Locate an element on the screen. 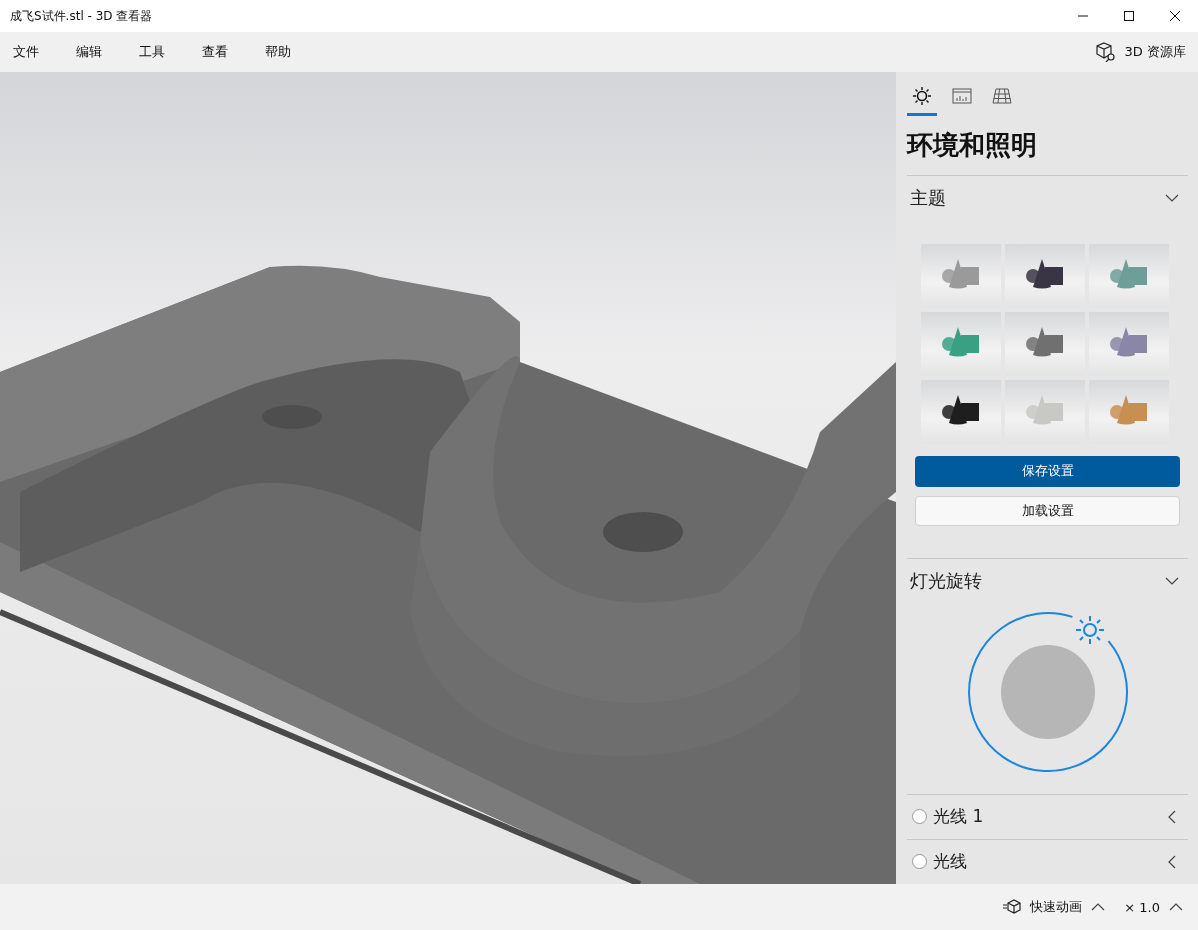  menu-item: 帮助 is located at coordinates (278, 52).